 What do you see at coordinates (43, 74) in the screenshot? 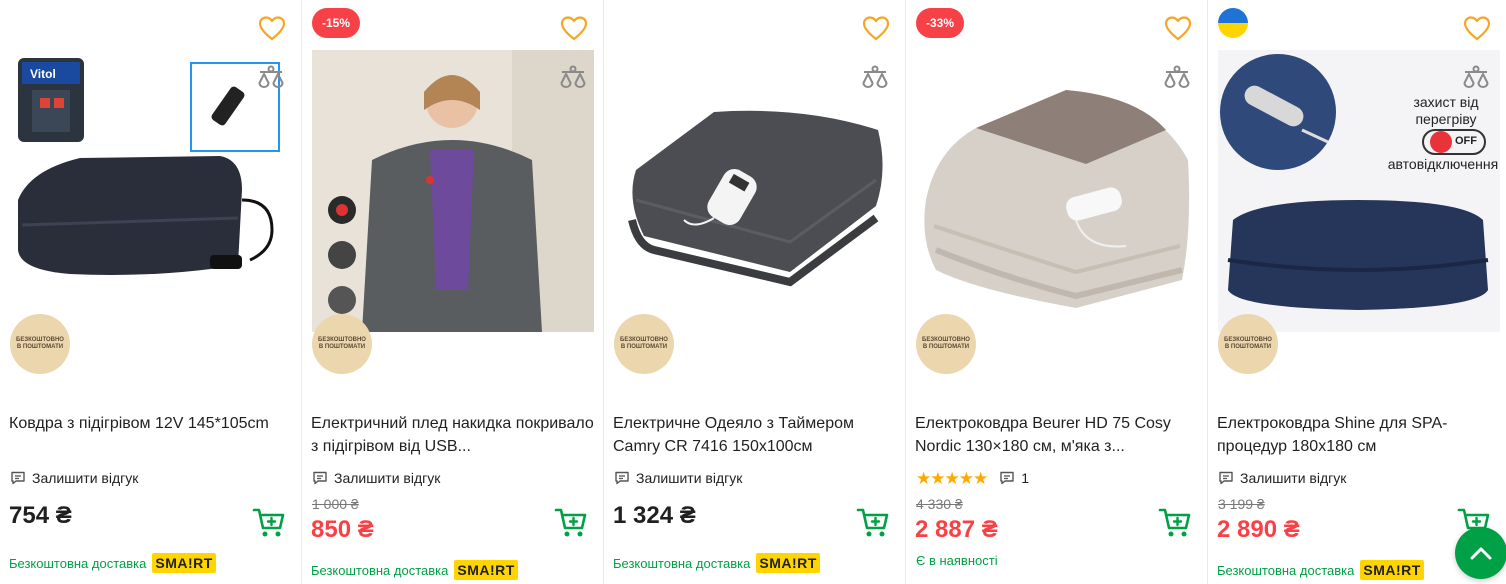
I see `svg-text: Vitol` at bounding box center [43, 74].